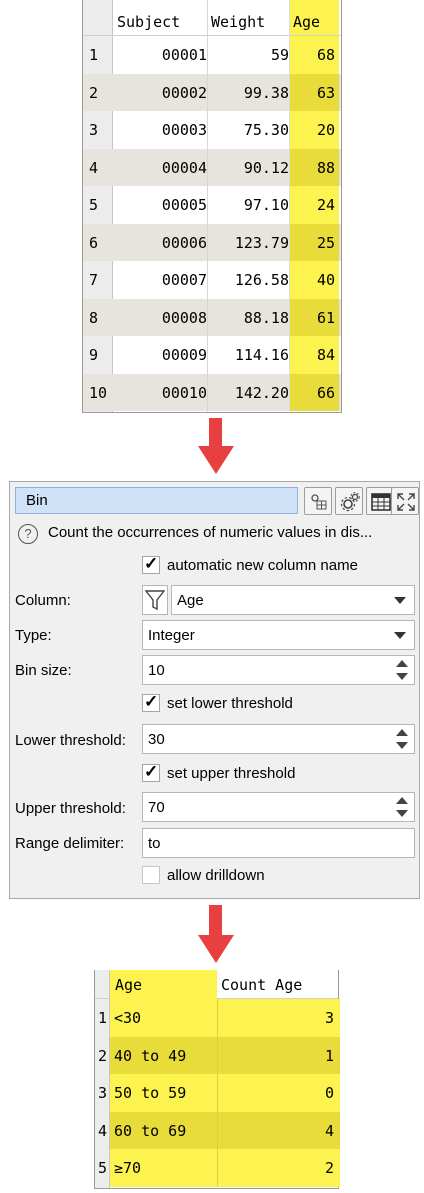 This screenshot has height=1193, width=424. I want to click on cell-weight: 142.20, so click(248, 393).